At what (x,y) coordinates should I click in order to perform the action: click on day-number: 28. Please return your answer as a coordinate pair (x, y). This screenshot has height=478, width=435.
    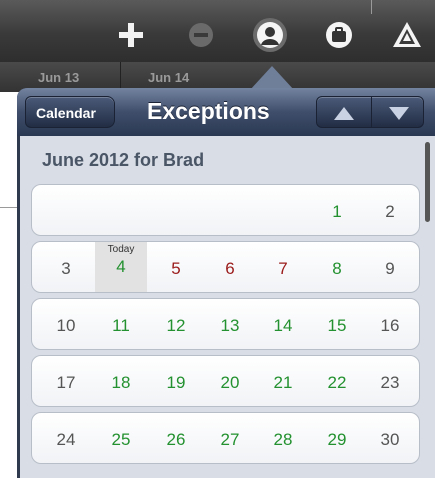
    Looking at the image, I should click on (283, 439).